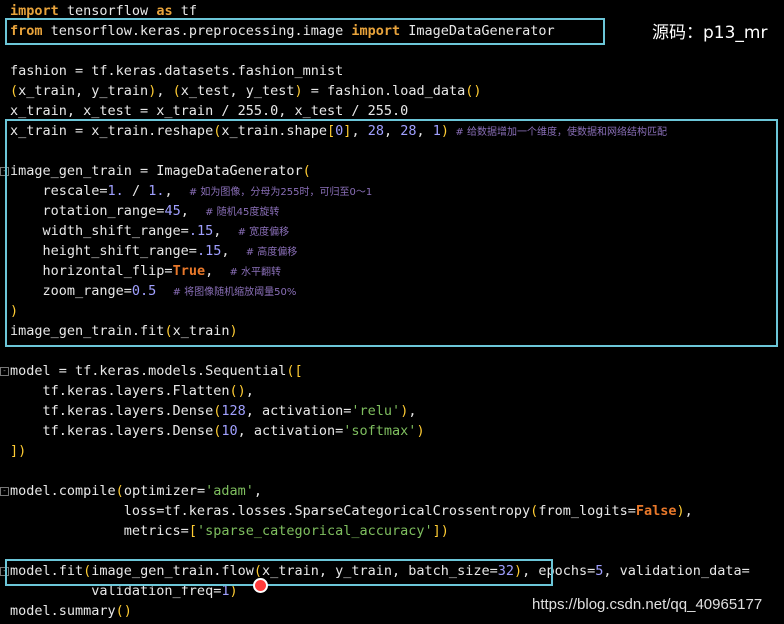 This screenshot has height=624, width=784. What do you see at coordinates (376, 411) in the screenshot?
I see `string: 'relu'` at bounding box center [376, 411].